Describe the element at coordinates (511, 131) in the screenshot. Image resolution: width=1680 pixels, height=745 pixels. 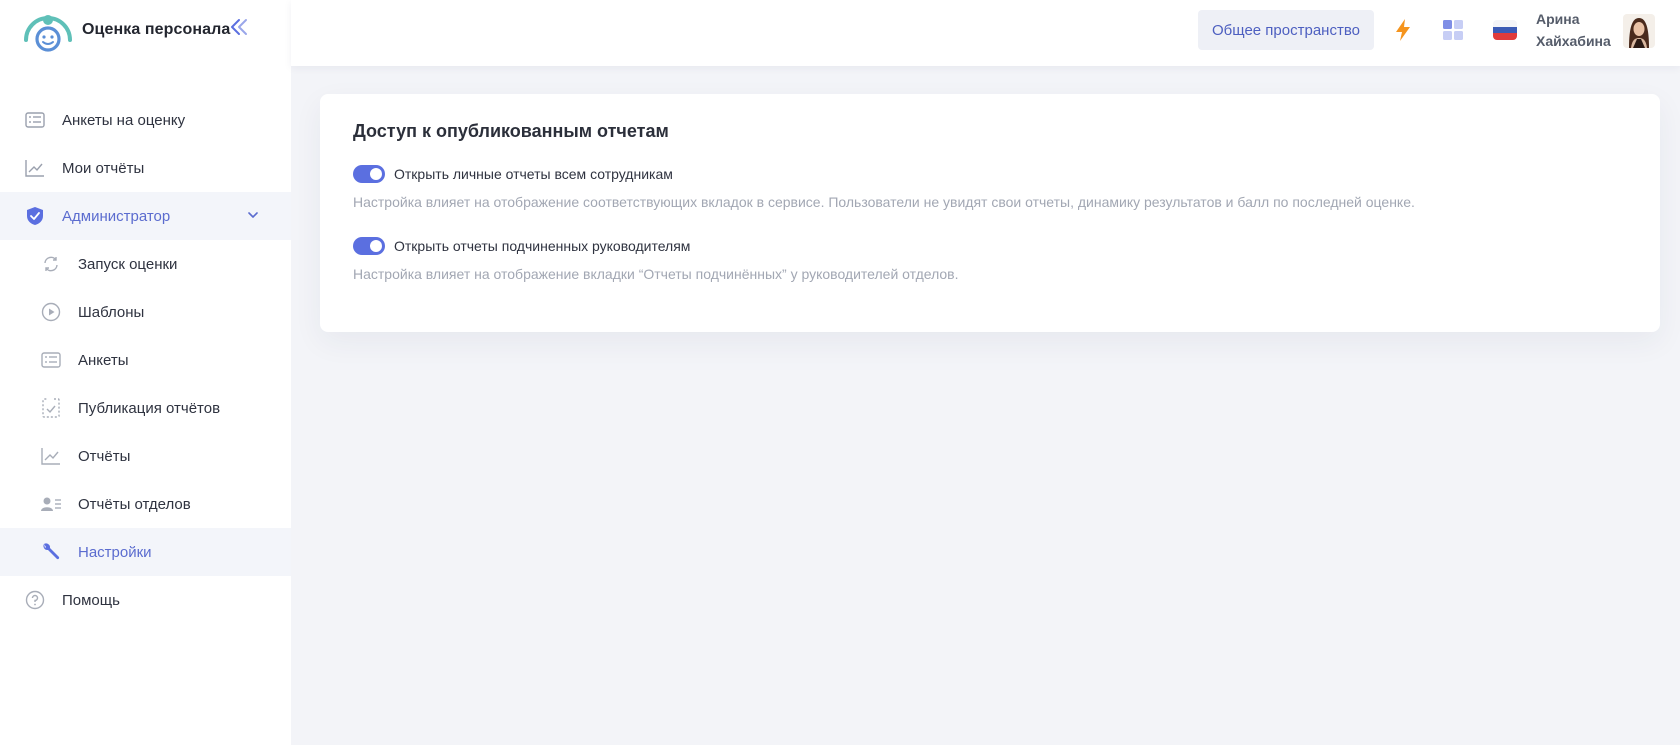
I see `card-title: Доступ к опубликованным отчетам` at that location.